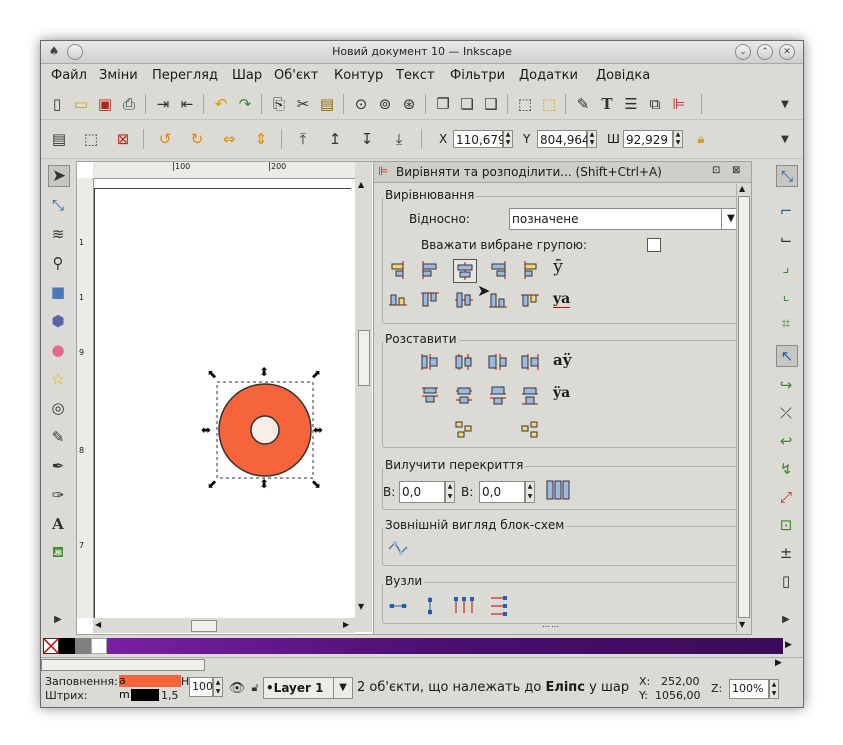  What do you see at coordinates (247, 75) in the screenshot?
I see `menu-layer: Шар` at bounding box center [247, 75].